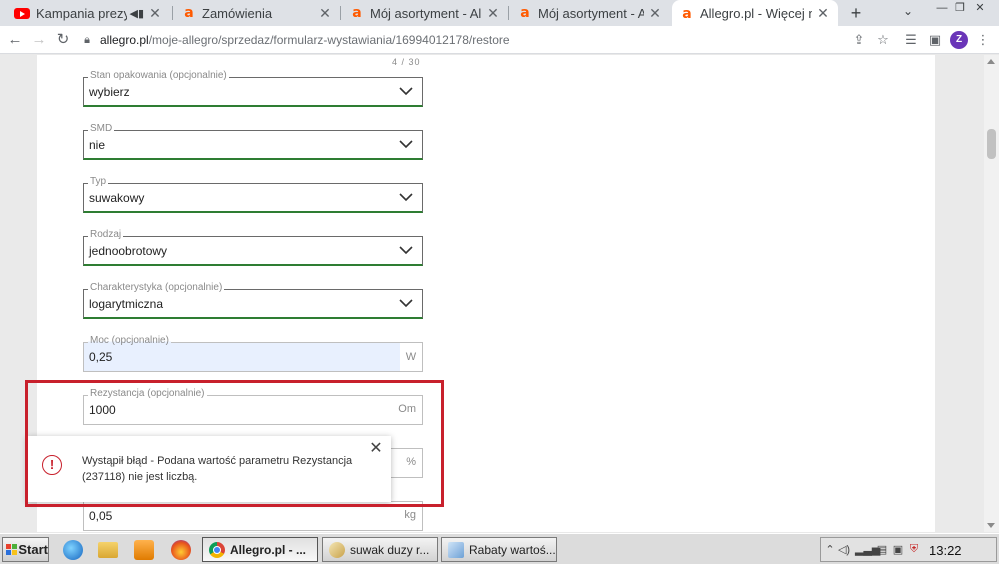 This screenshot has height=564, width=999. I want to click on reload-icon: ↻, so click(63, 40).